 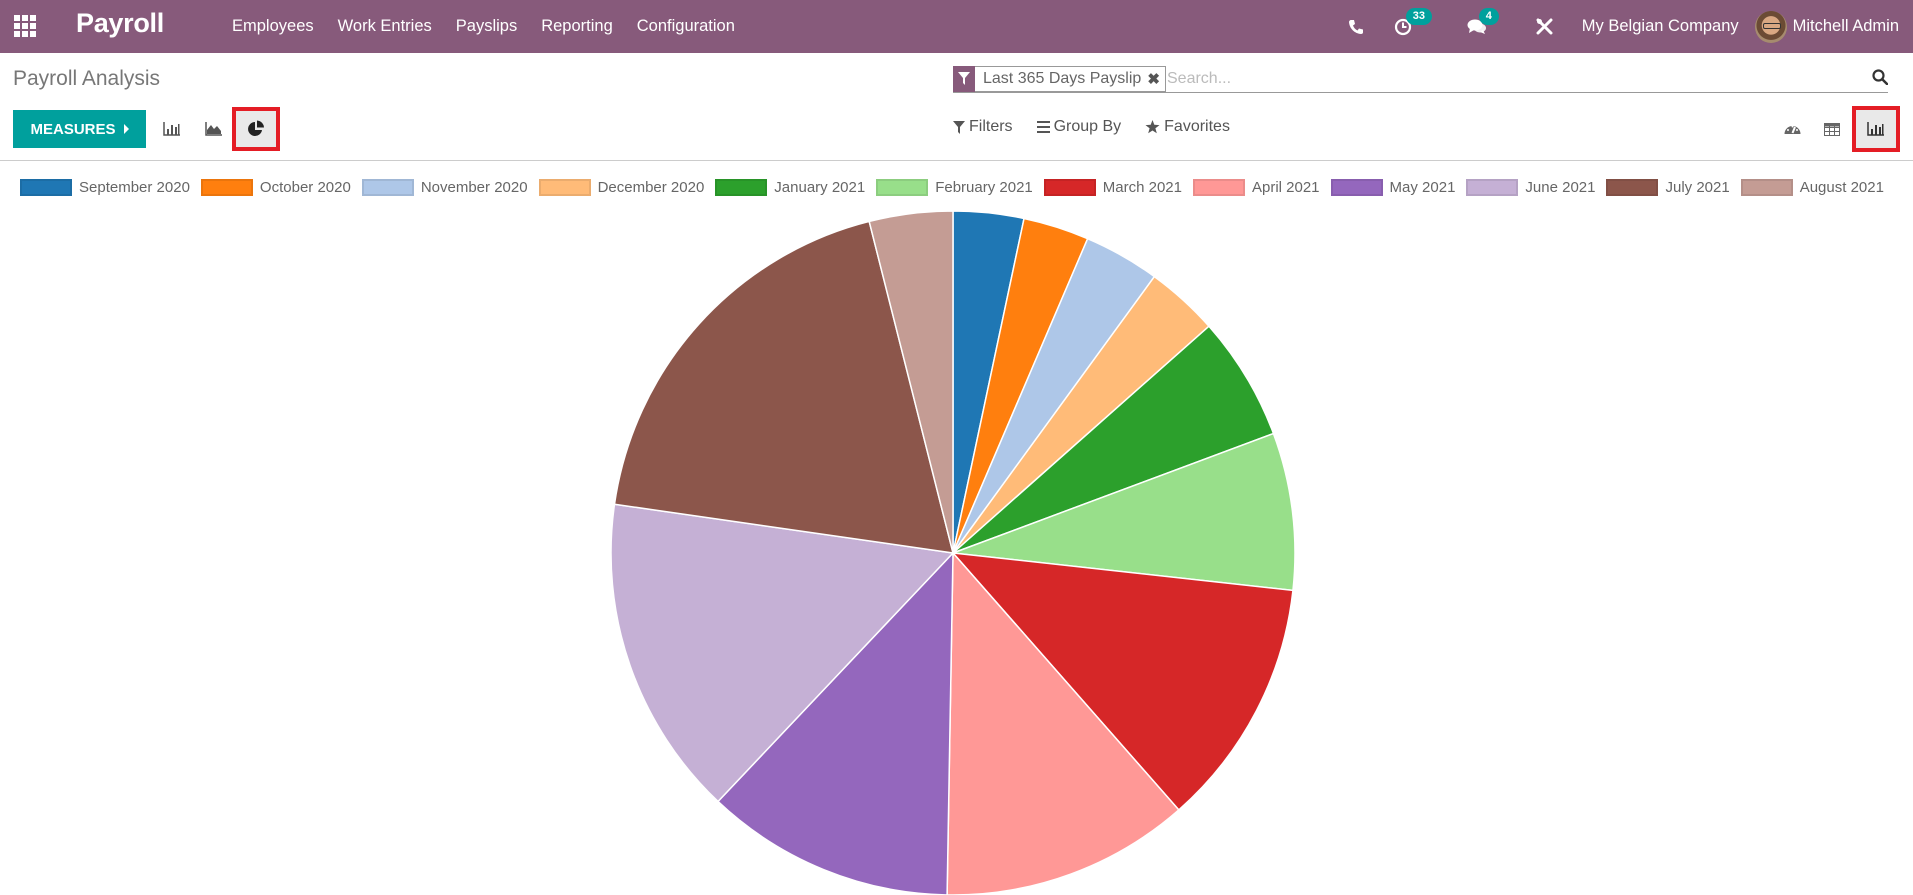 I want to click on phone-icon, so click(x=1356, y=27).